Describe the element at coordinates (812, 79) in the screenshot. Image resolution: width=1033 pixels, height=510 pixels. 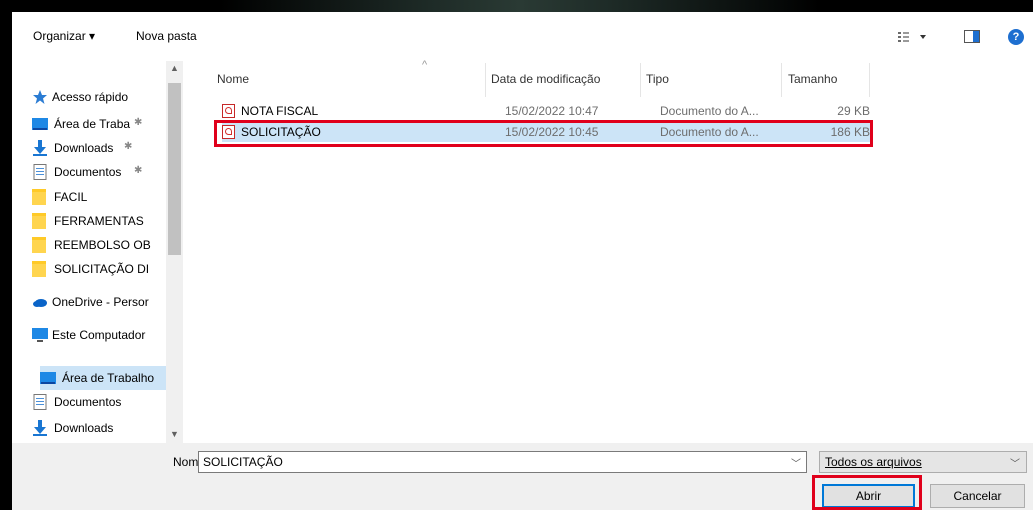
I see `column-header-size: Tamanho` at that location.